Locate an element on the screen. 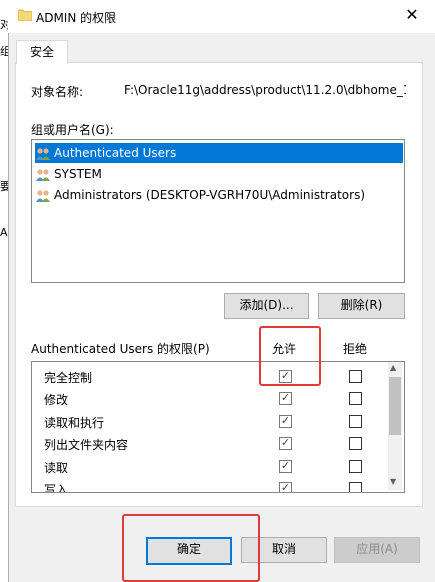 The height and width of the screenshot is (582, 435). folder-icon is located at coordinates (25, 15).